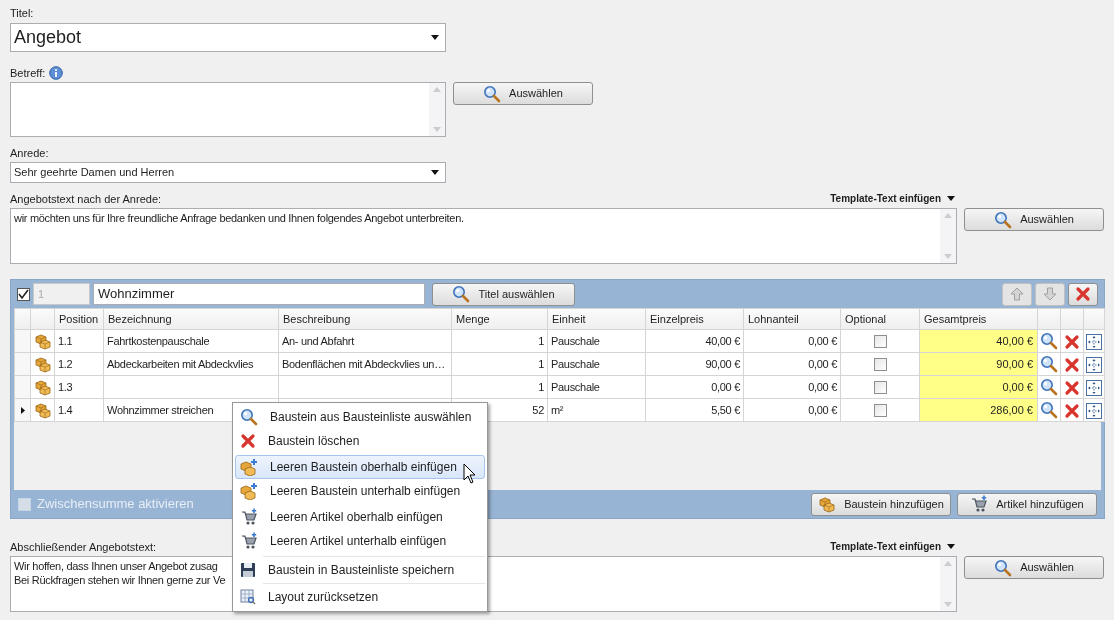 The image size is (1114, 620). Describe the element at coordinates (65, 386) in the screenshot. I see `table-cell: 1.3` at that location.